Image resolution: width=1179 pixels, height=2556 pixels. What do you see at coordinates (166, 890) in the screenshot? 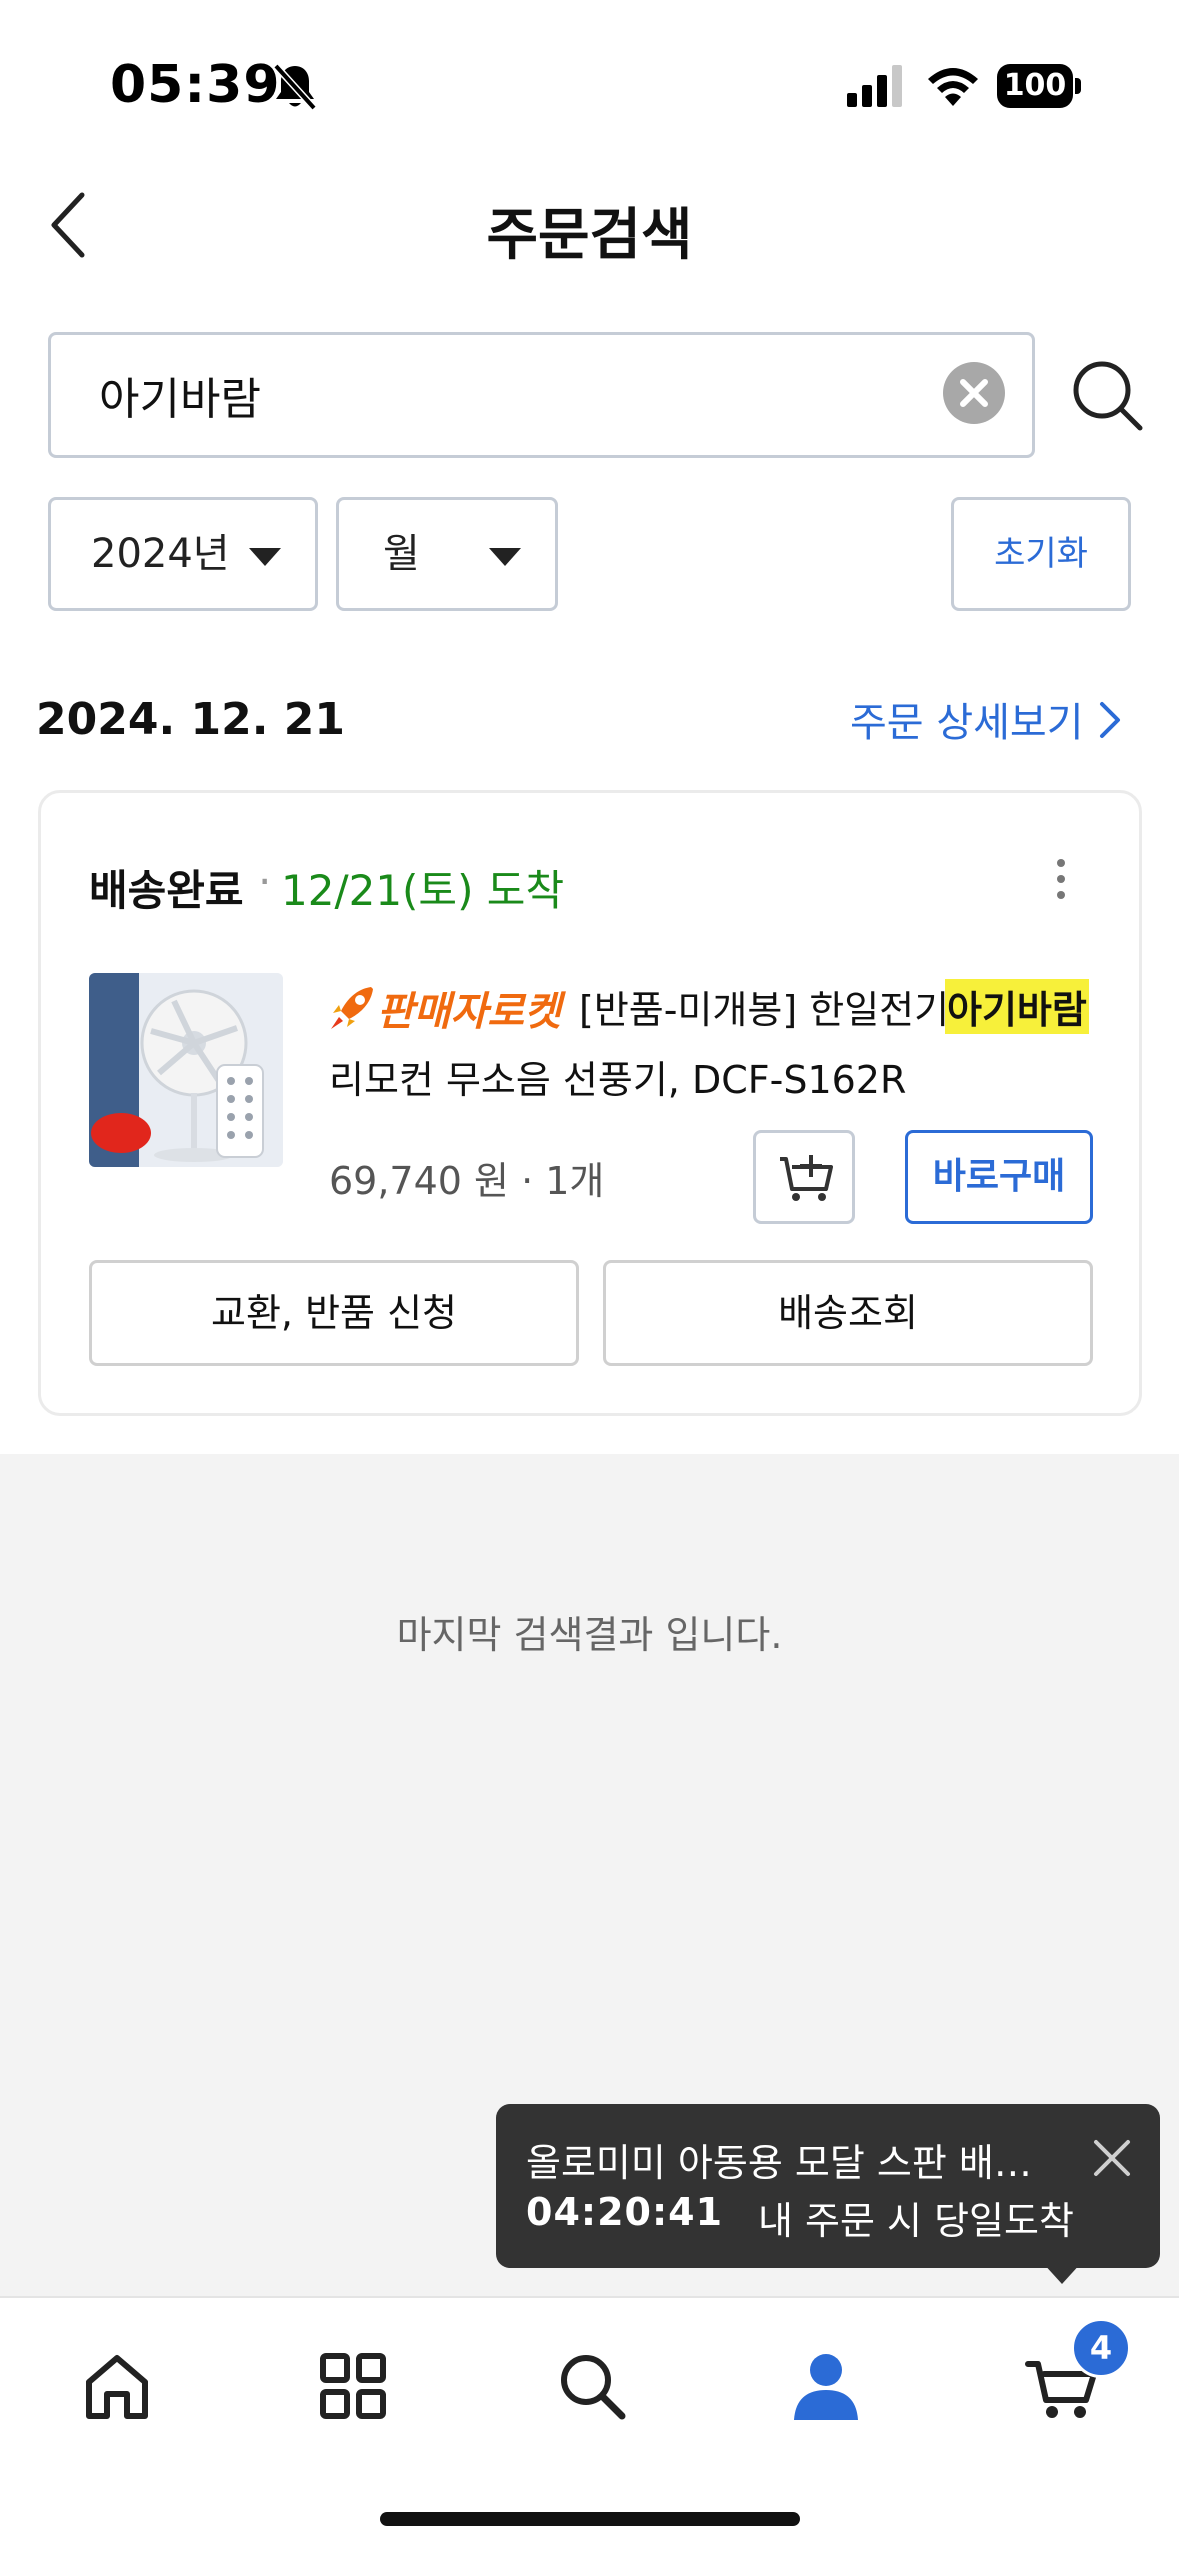
I see `delivery-status: 배송완료` at bounding box center [166, 890].